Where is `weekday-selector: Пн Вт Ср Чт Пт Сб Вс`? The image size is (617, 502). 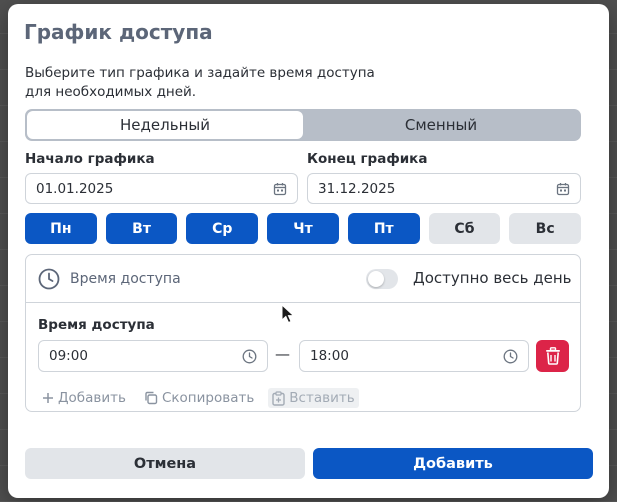
weekday-selector: Пн Вт Ср Чт Пт Сб Вс is located at coordinates (303, 228).